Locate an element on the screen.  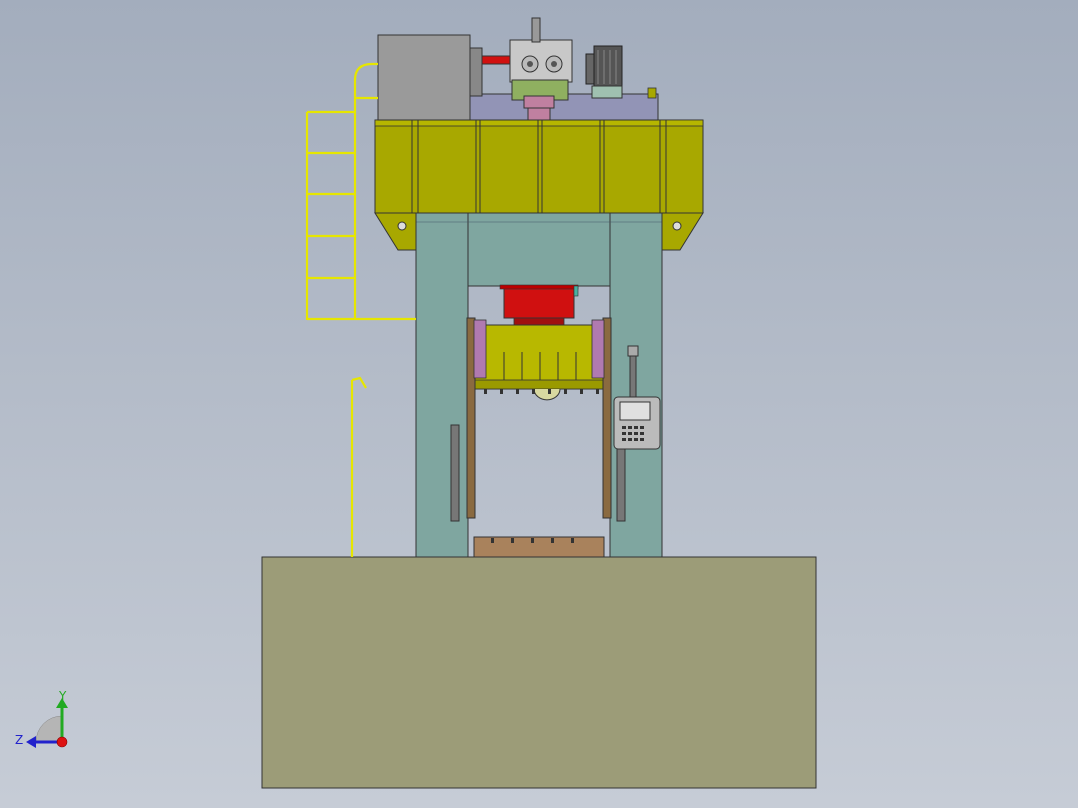
triad-y-label: Y is located at coordinates (62, 696).